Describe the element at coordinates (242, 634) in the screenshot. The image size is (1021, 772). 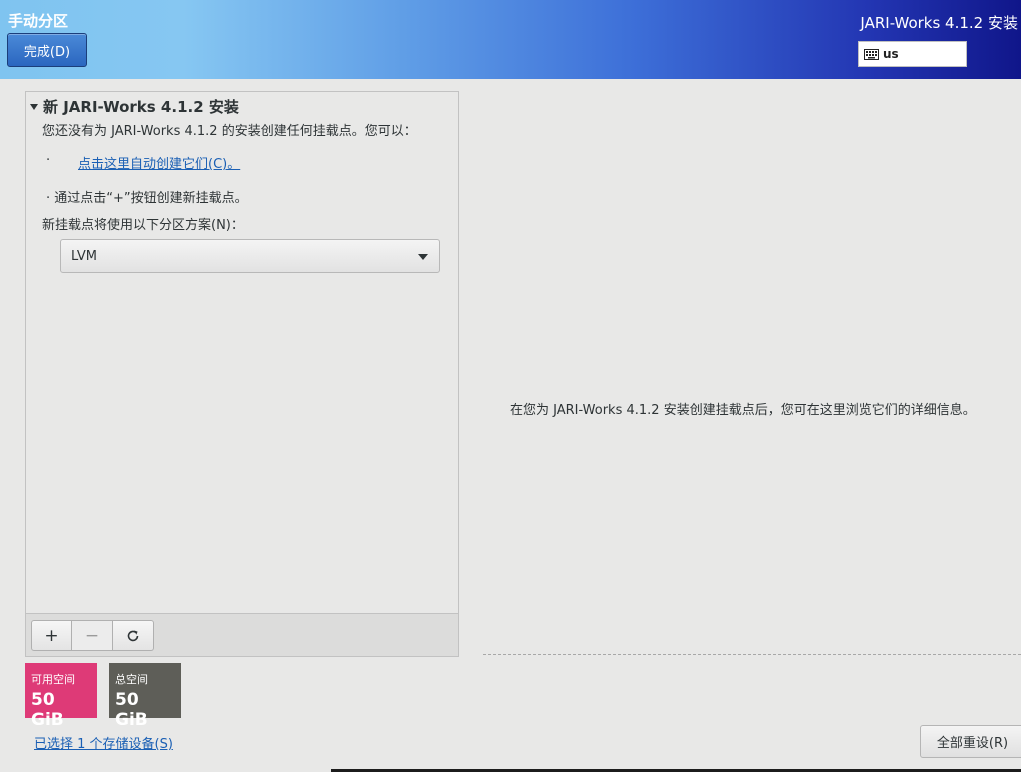
I see `mount-point-toolbar: + −` at that location.